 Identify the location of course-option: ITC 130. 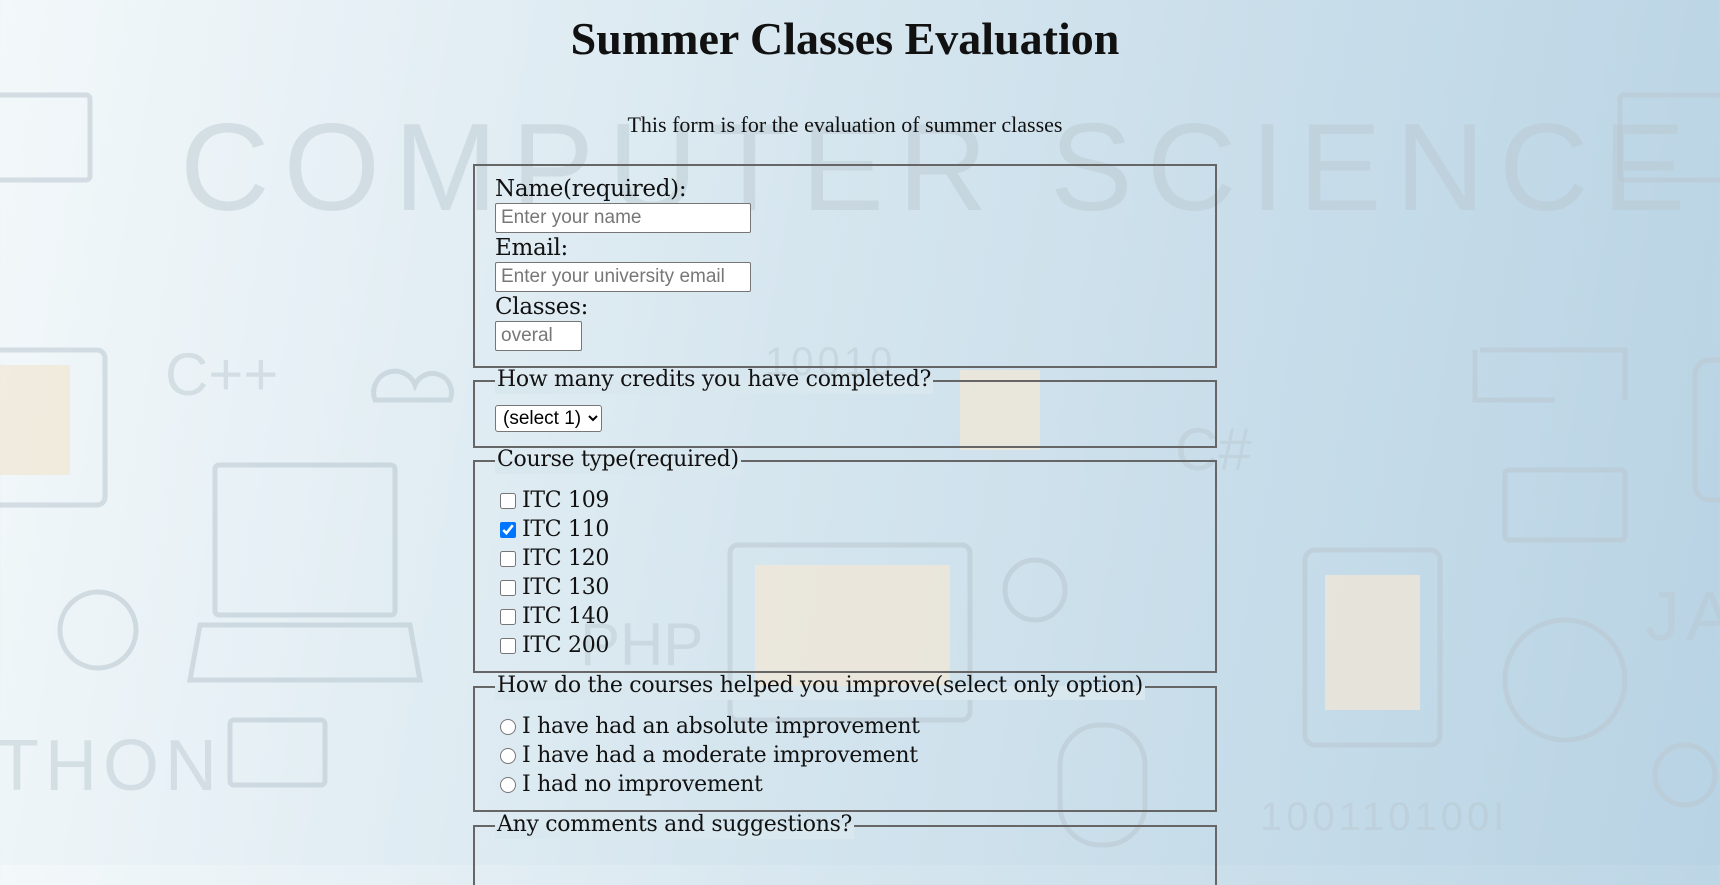
(554, 587).